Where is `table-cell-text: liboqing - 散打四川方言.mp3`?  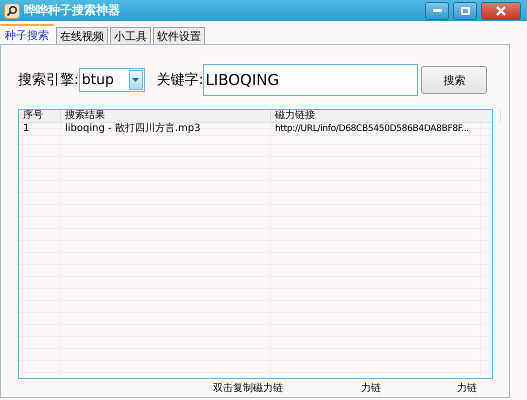
table-cell-text: liboqing - 散打四川方言.mp3 is located at coordinates (133, 129).